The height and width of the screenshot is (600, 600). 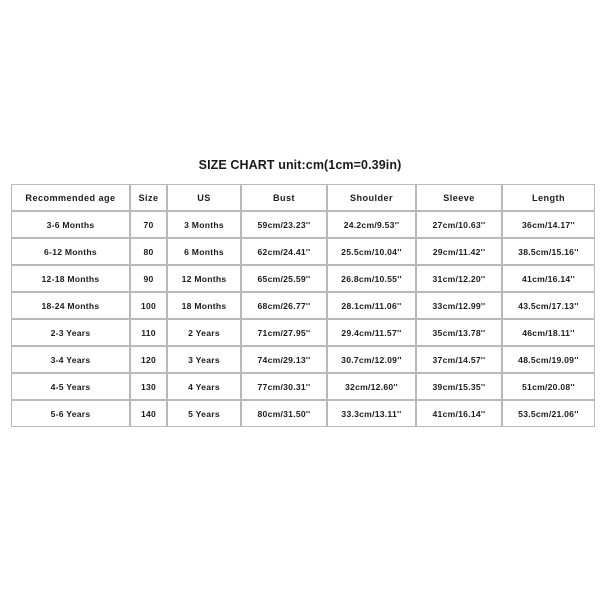 I want to click on table-cell: 28.1cm/11.06'', so click(x=371, y=305).